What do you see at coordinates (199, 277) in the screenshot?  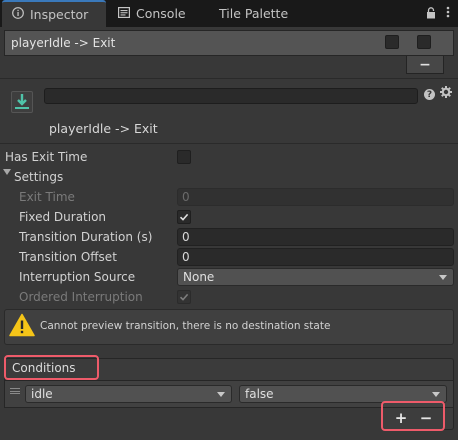 I see `interruption-source-value: None` at bounding box center [199, 277].